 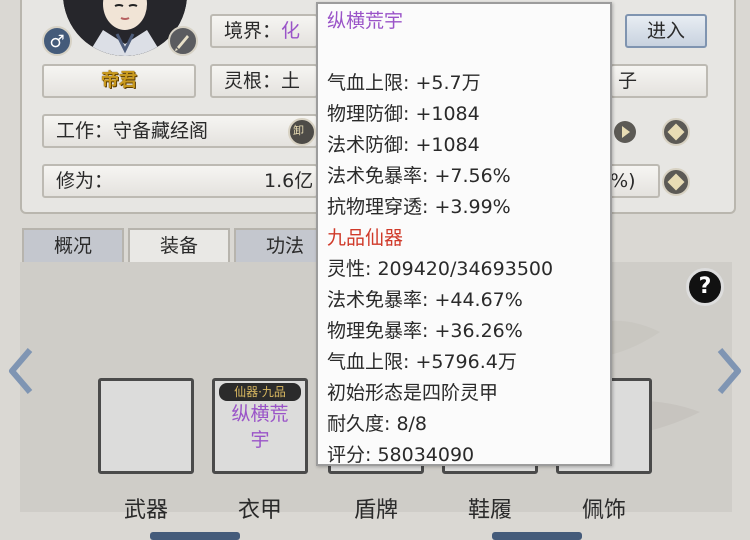 What do you see at coordinates (365, 21) in the screenshot?
I see `tooltip-item-name: 纵横荒宇` at bounding box center [365, 21].